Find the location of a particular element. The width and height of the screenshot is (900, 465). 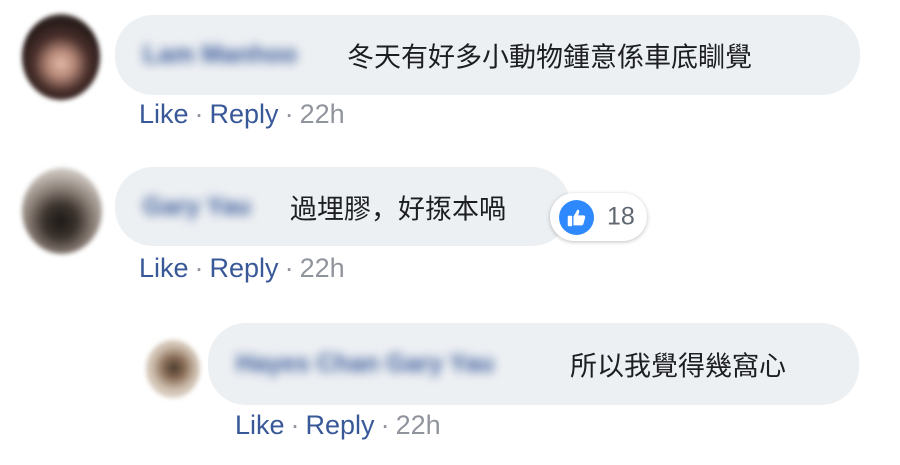

comment-text: 過埋膠，好揼本喎 is located at coordinates (398, 209).